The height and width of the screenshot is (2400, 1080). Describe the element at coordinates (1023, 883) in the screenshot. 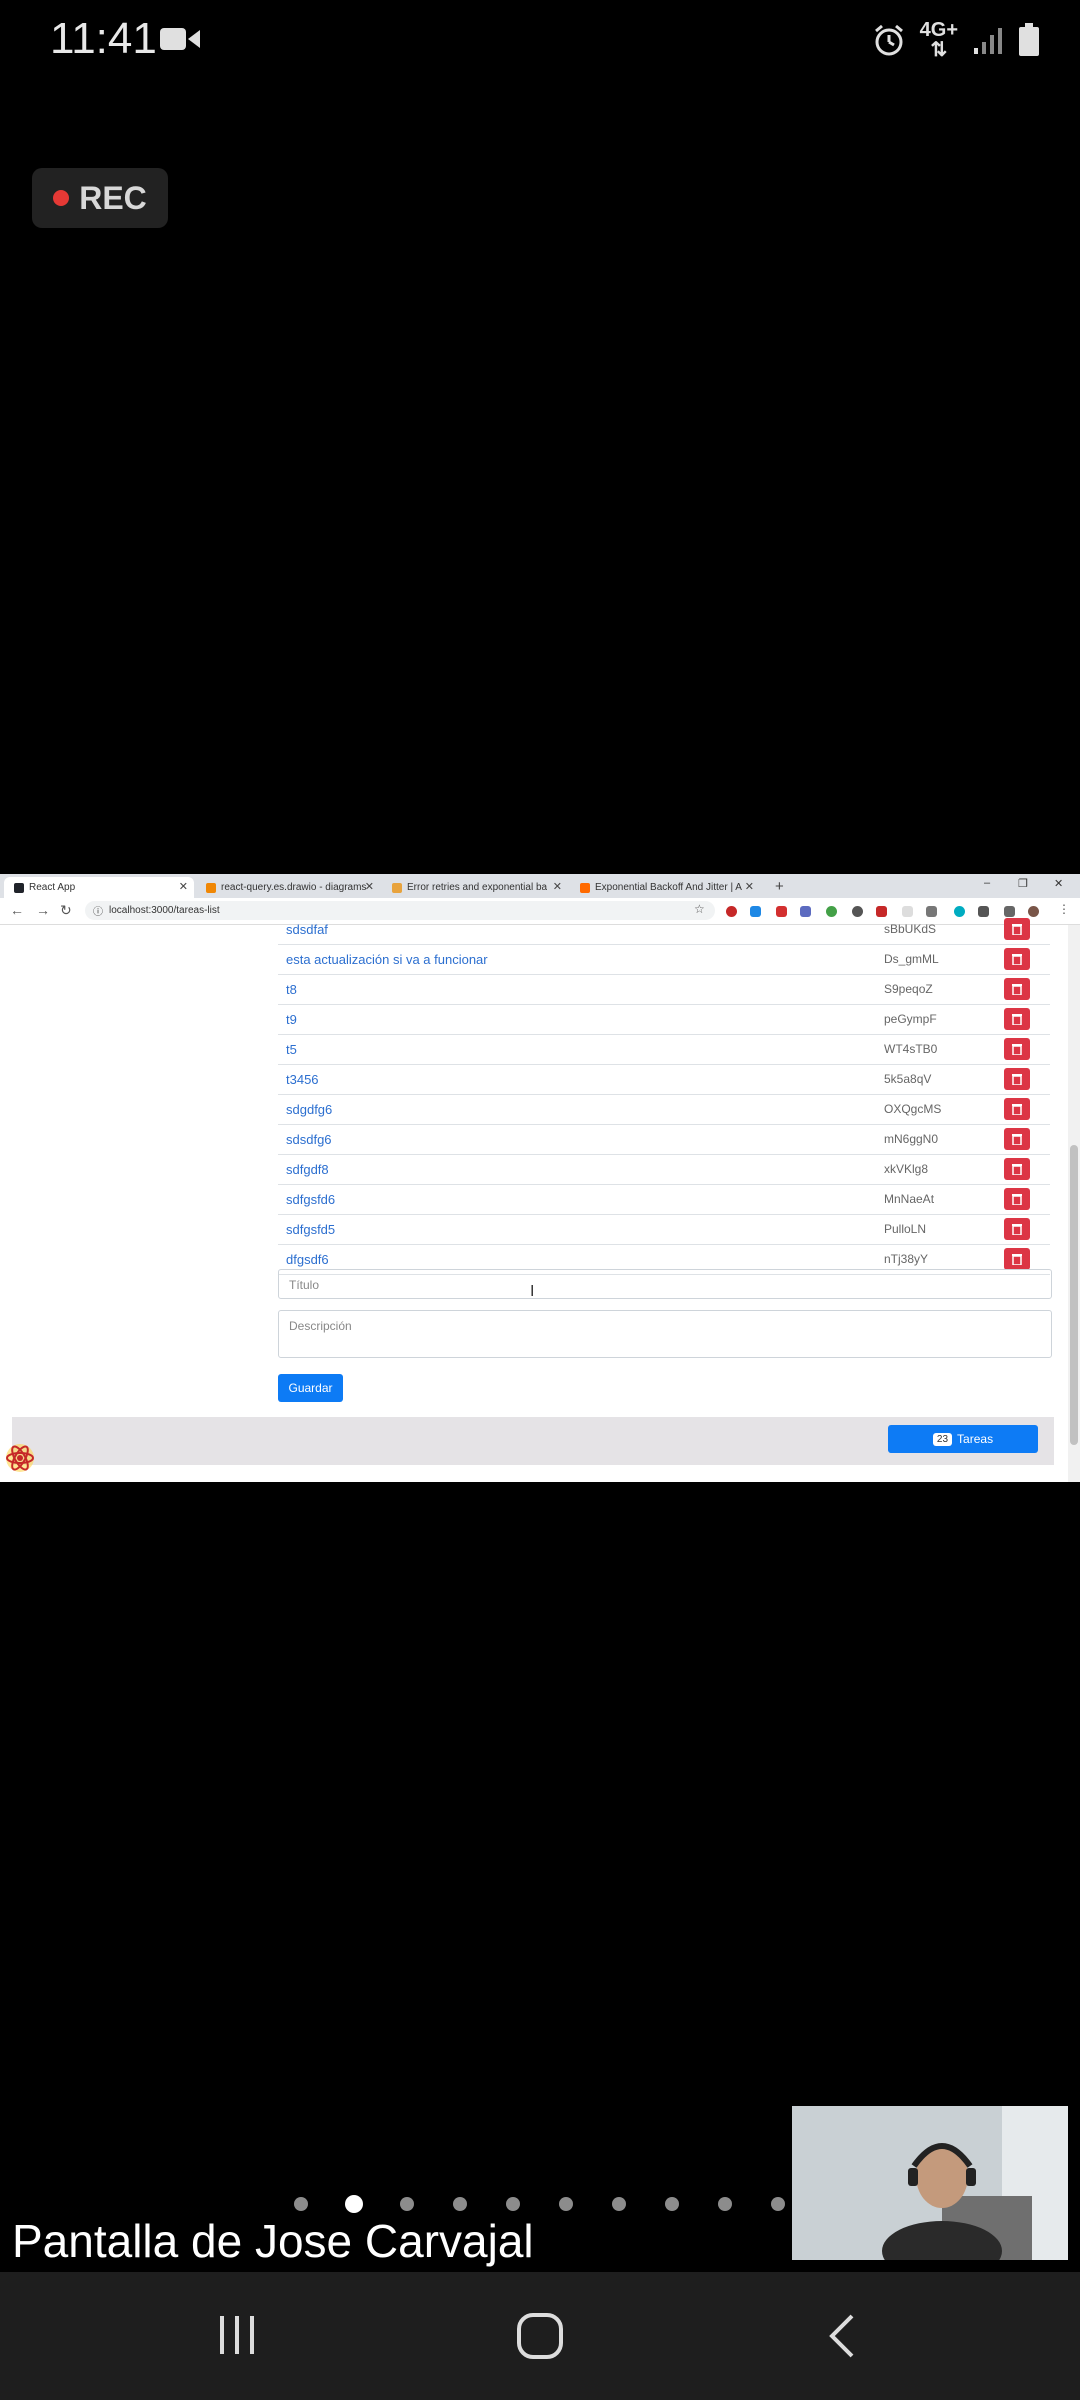

I see `restore-icon: ❐` at that location.